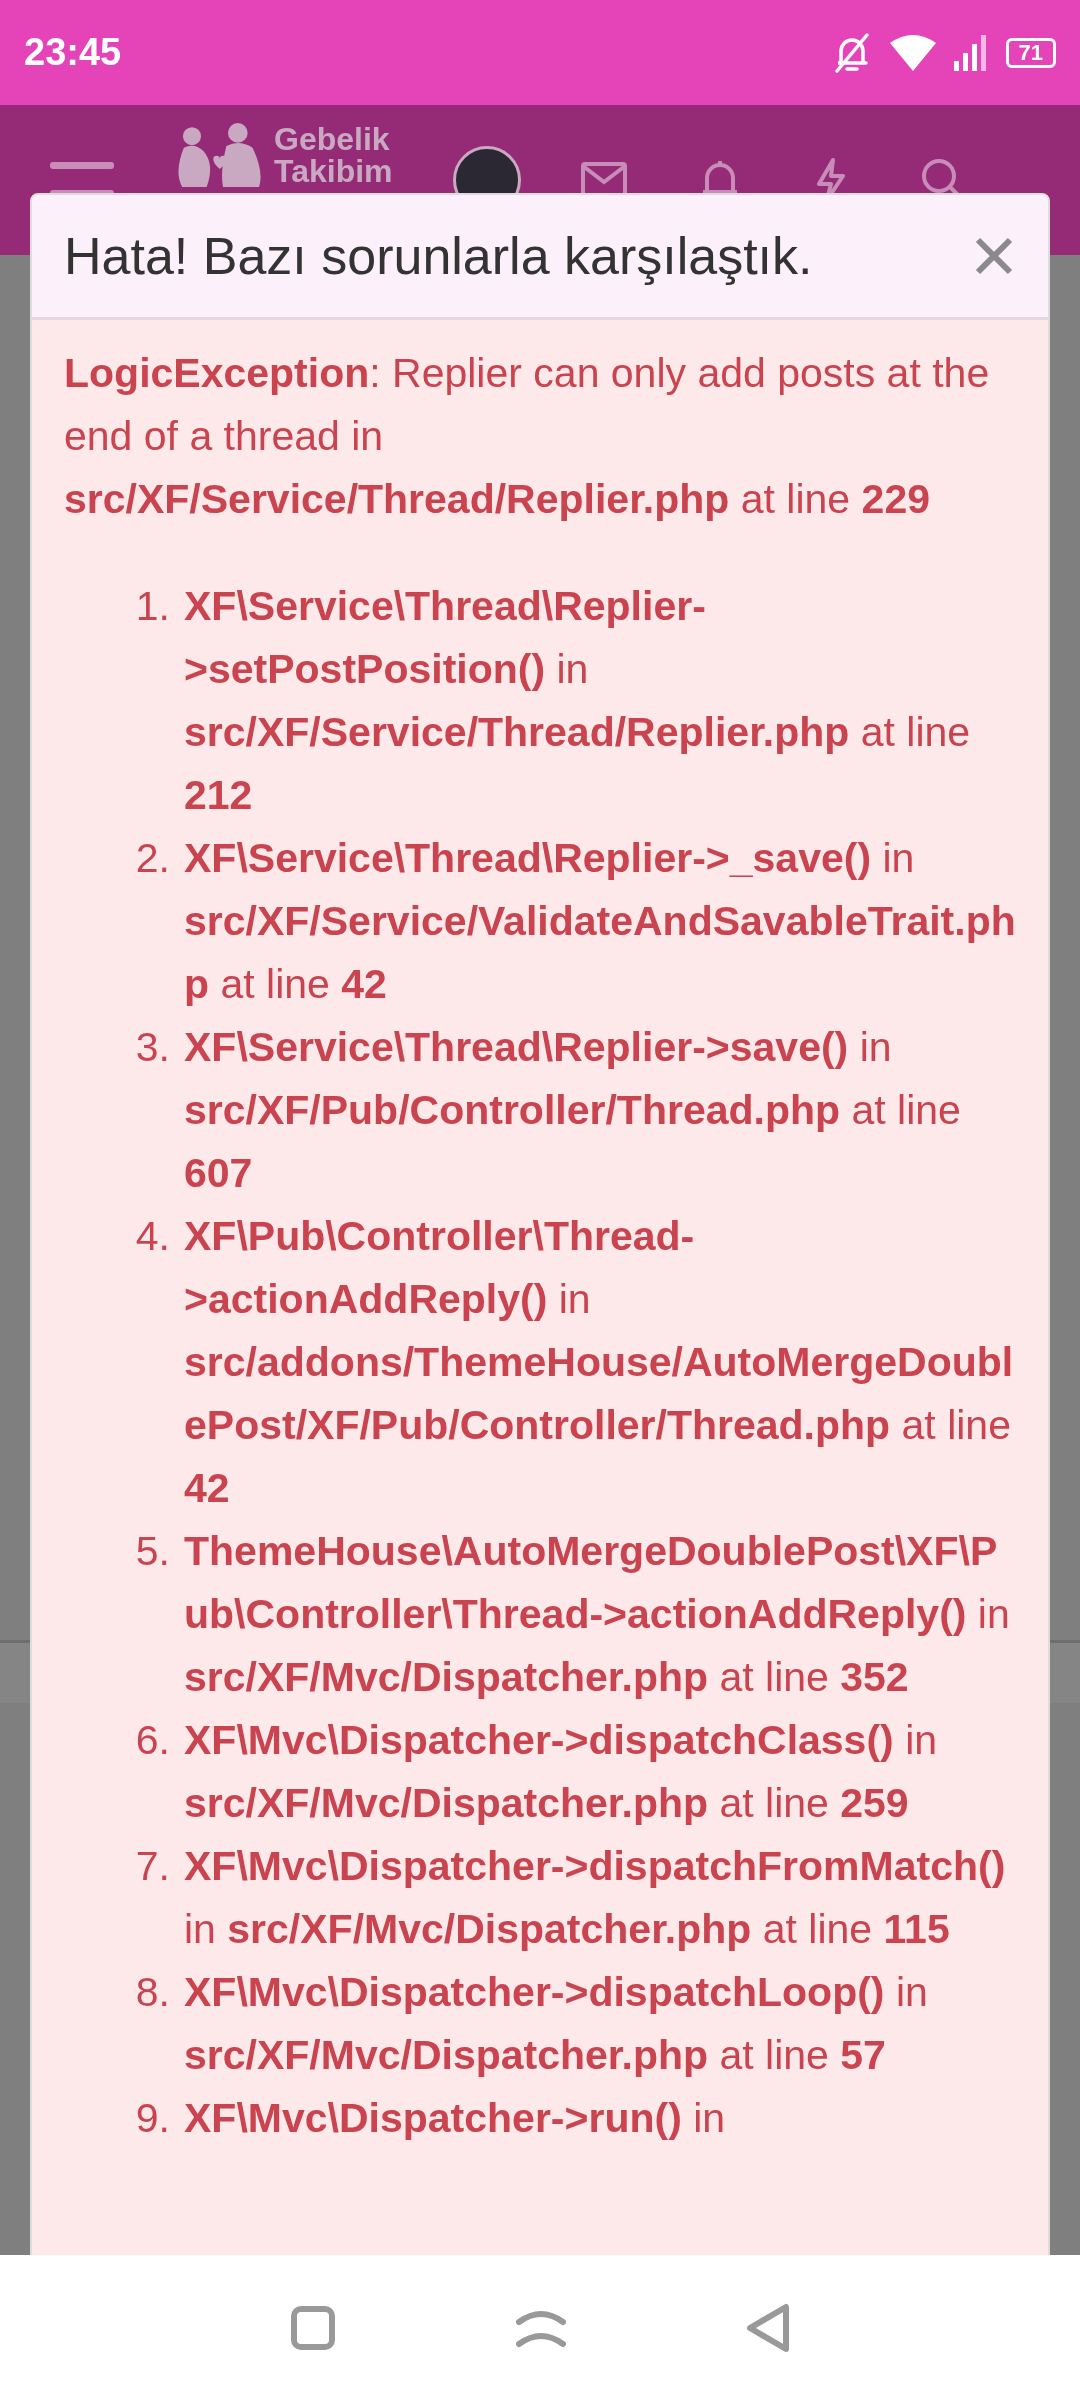 This screenshot has width=1080, height=2400. What do you see at coordinates (152, 1551) in the screenshot?
I see `list-number: 5.` at bounding box center [152, 1551].